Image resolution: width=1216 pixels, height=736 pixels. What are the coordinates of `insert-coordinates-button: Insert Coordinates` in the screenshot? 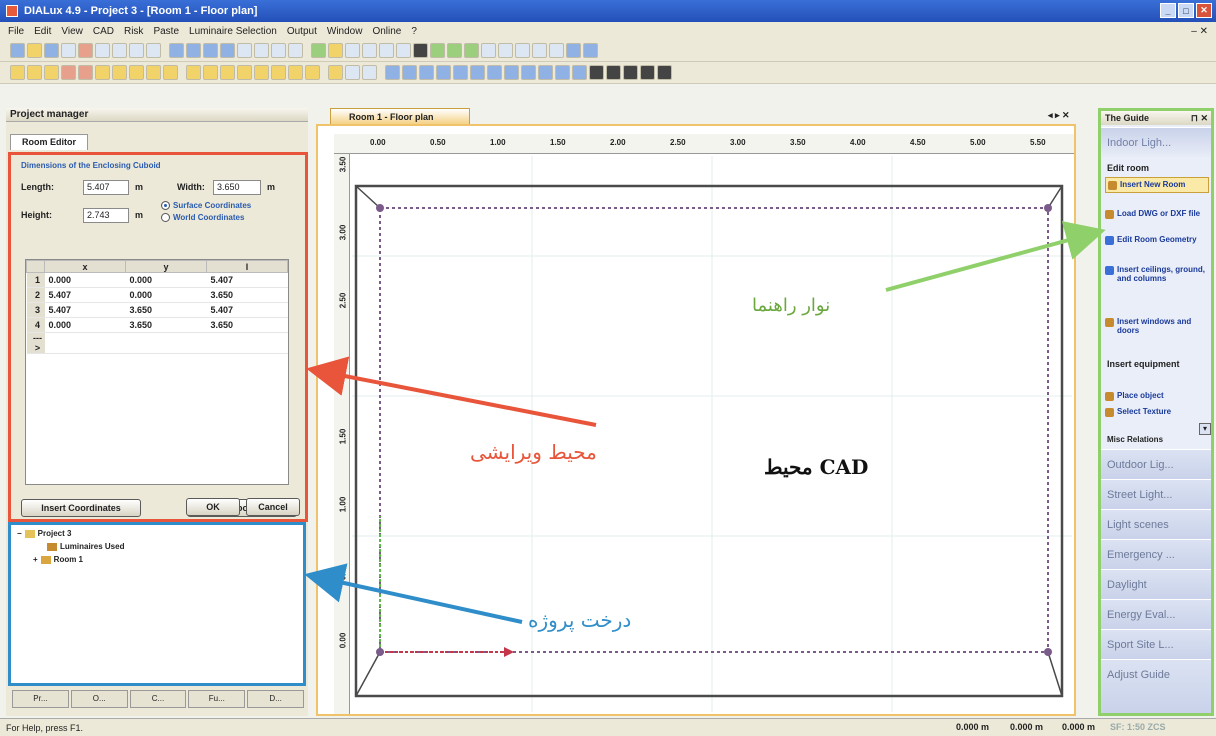 It's located at (81, 508).